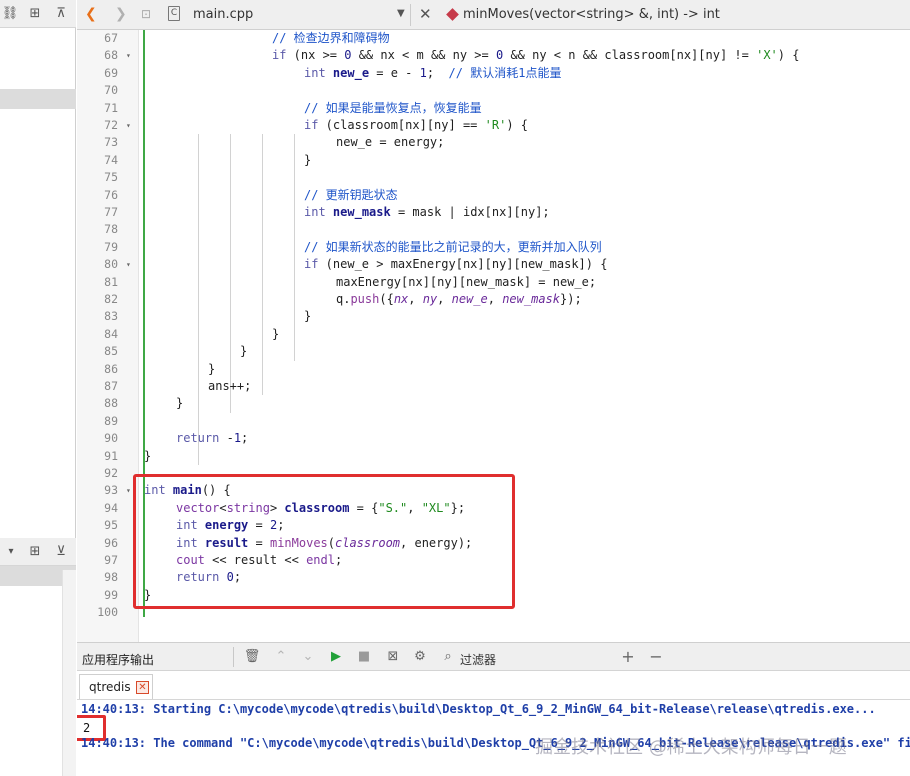  I want to click on output-pane-title: 应用程序输出, so click(118, 660).